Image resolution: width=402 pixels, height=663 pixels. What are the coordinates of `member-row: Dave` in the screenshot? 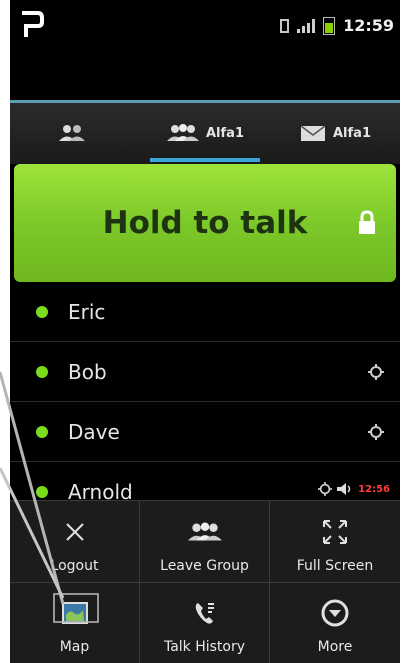 It's located at (205, 432).